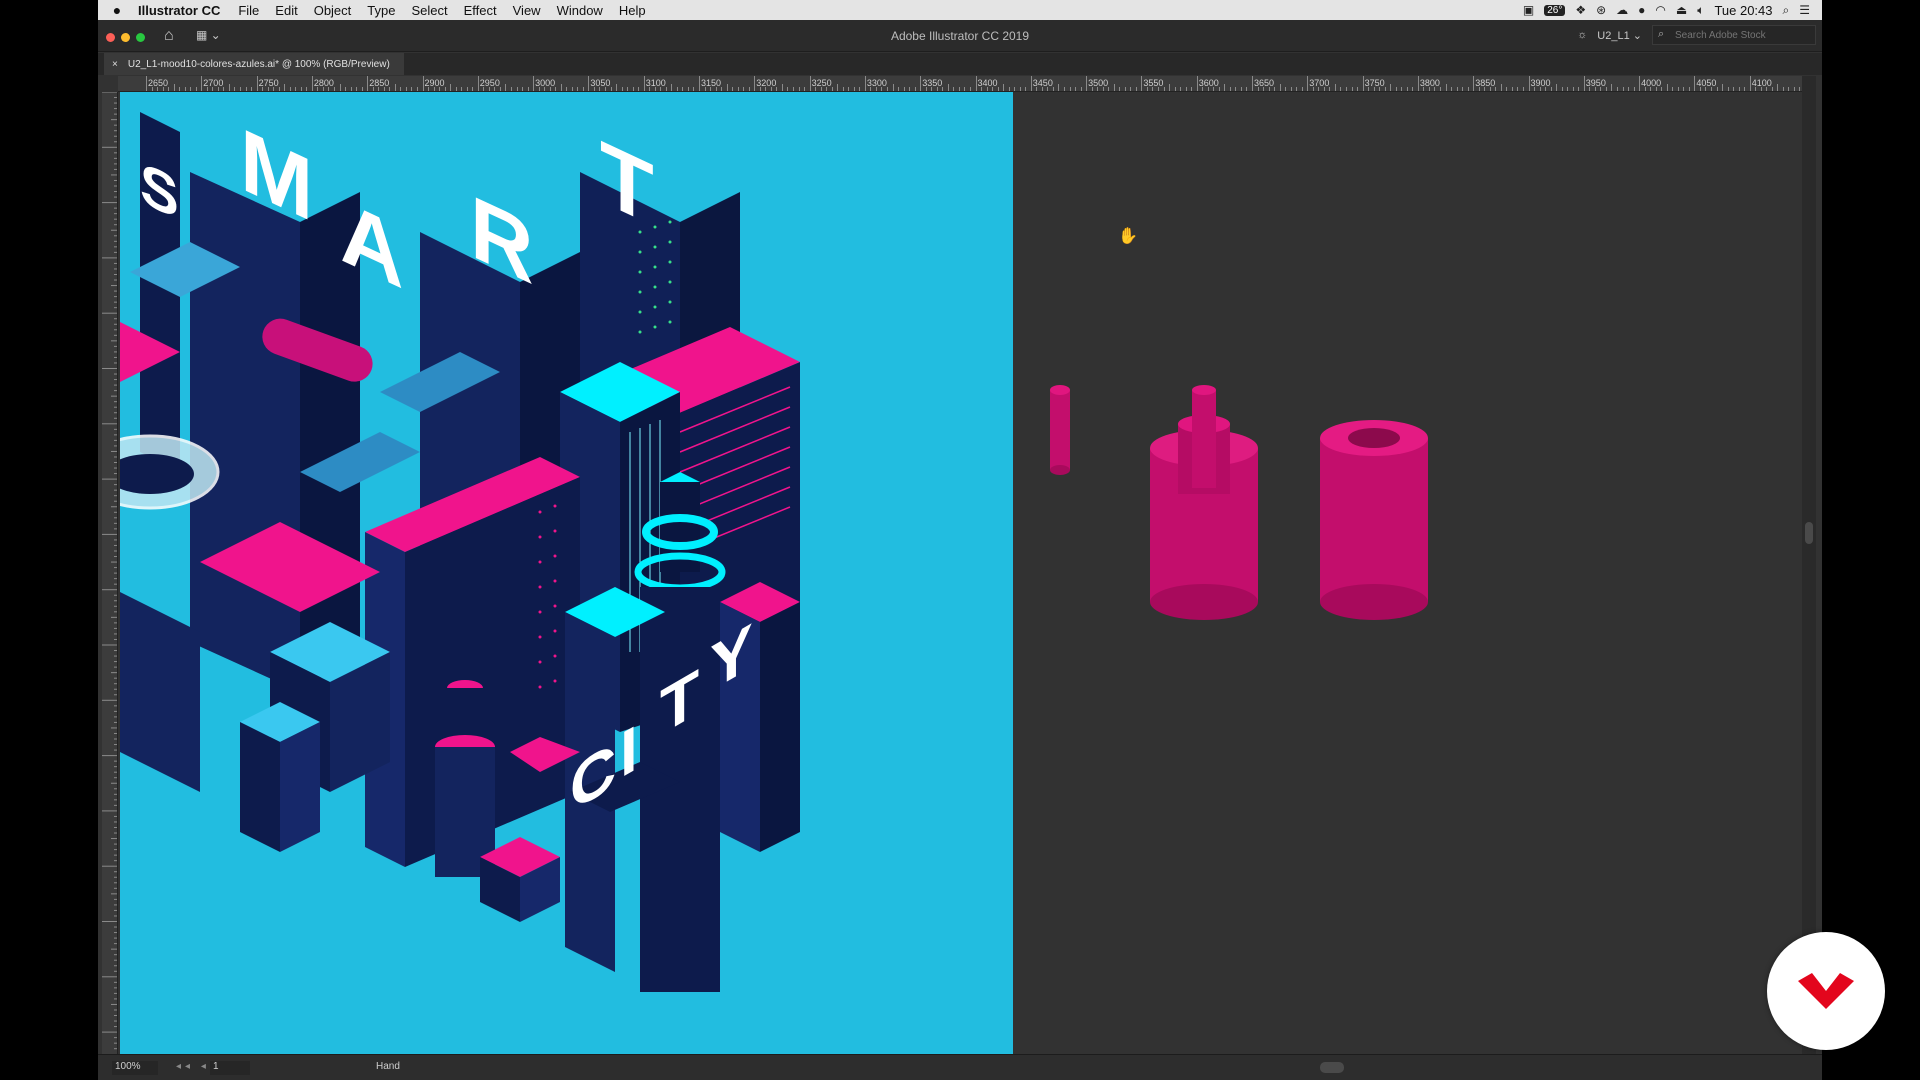 This screenshot has height=1080, width=1920. I want to click on current-tool-status: Hand, so click(388, 1066).